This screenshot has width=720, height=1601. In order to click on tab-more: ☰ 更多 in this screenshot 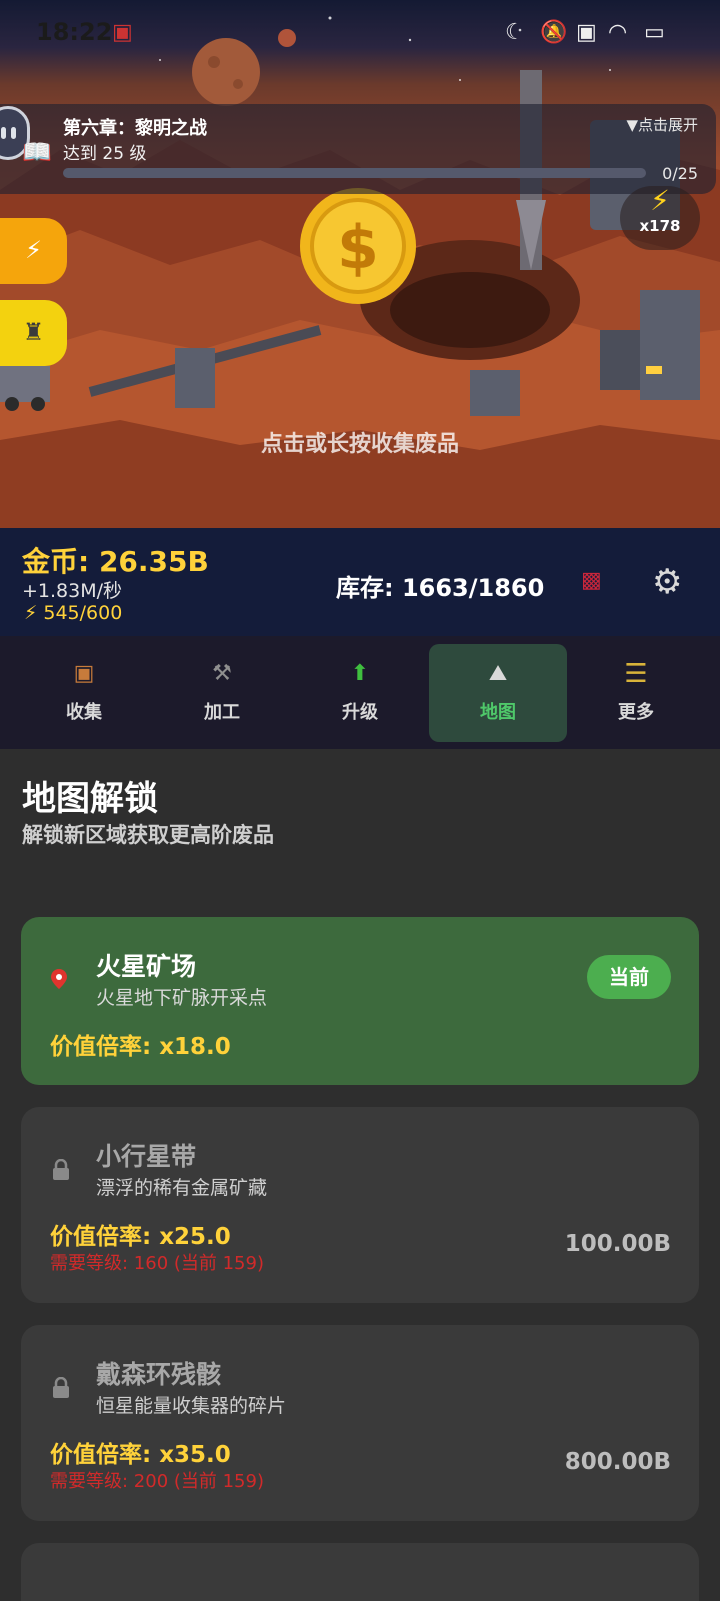, I will do `click(636, 693)`.